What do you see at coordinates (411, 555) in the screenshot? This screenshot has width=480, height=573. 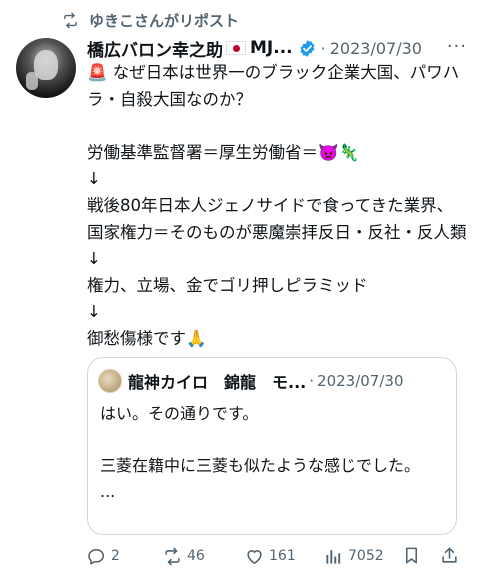 I see `bookmark-icon` at bounding box center [411, 555].